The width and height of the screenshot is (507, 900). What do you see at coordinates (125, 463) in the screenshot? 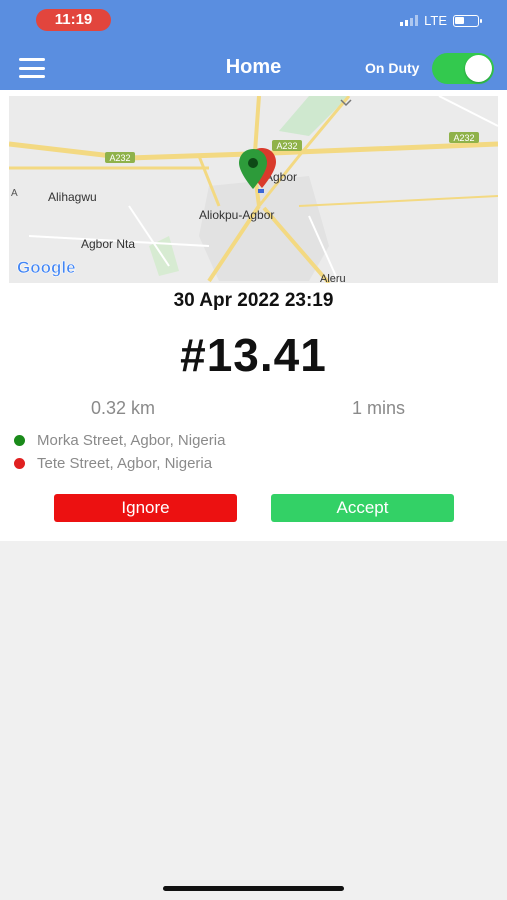
I see `dropoff-address: Tete Street, Agbor, Nigeria` at bounding box center [125, 463].